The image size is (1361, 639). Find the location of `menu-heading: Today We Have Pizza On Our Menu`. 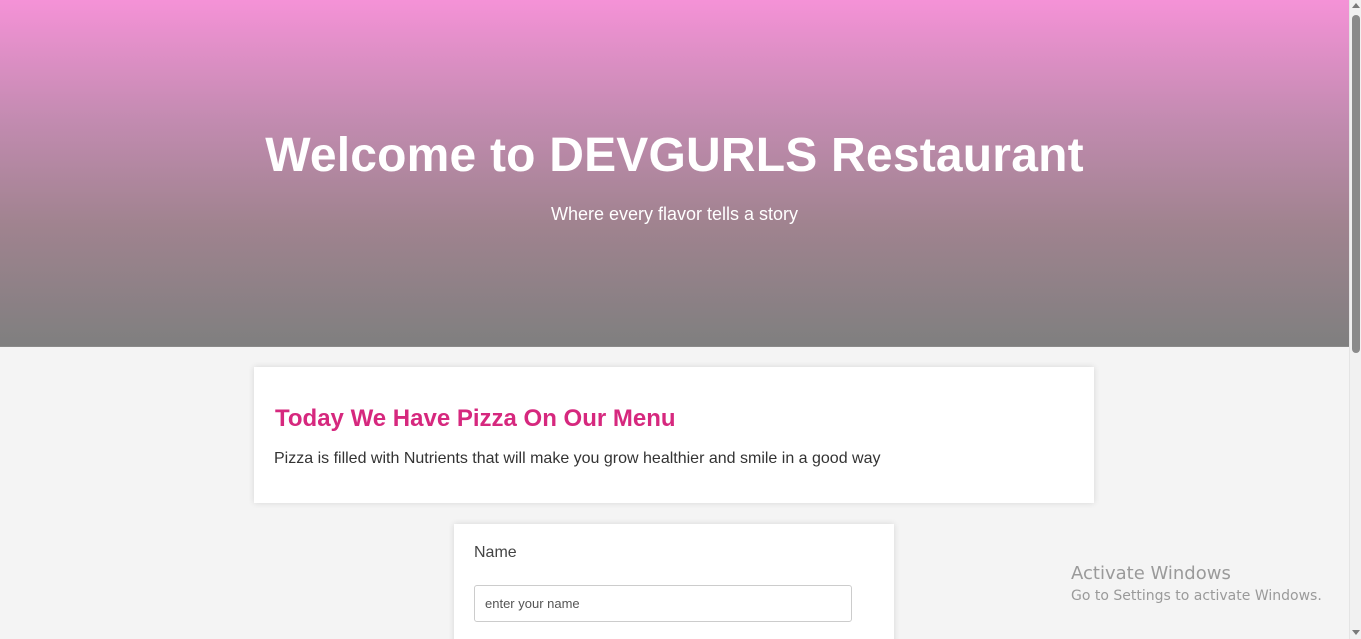

menu-heading: Today We Have Pizza On Our Menu is located at coordinates (475, 418).